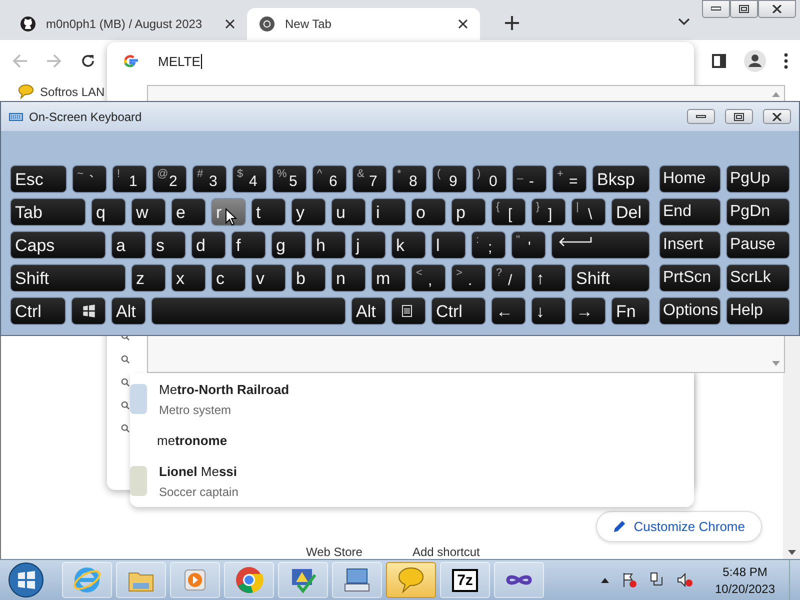 This screenshot has height=600, width=800. What do you see at coordinates (89, 179) in the screenshot?
I see `keyboard-key: ~ `` at bounding box center [89, 179].